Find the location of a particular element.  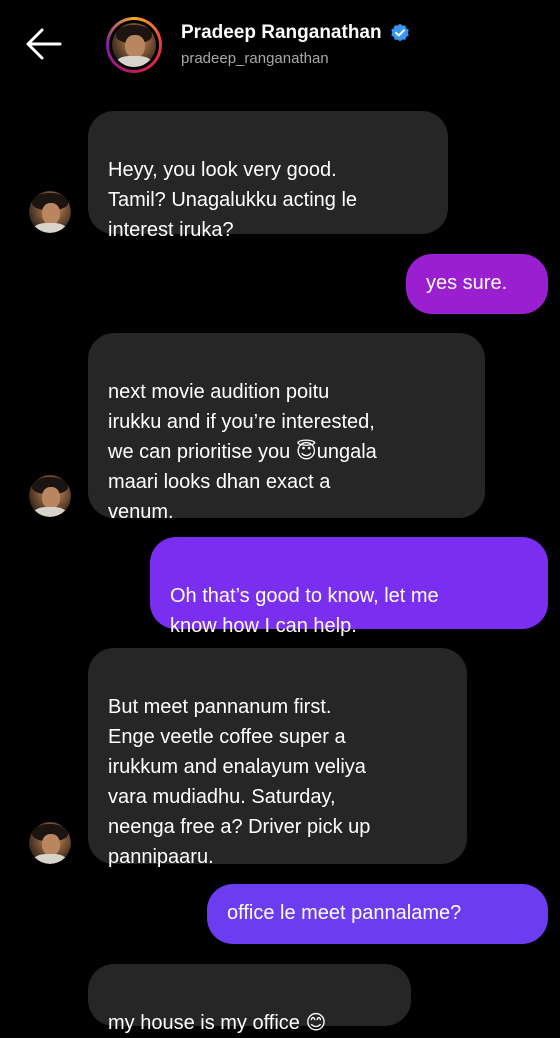

profile-name-row: Pradeep Ranganathan is located at coordinates (295, 33).